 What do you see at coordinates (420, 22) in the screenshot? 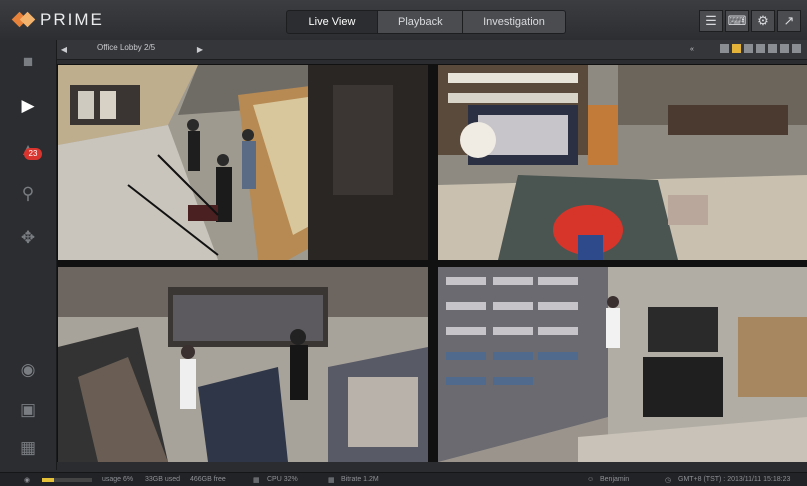
I see `tab-playback: Playback` at bounding box center [420, 22].